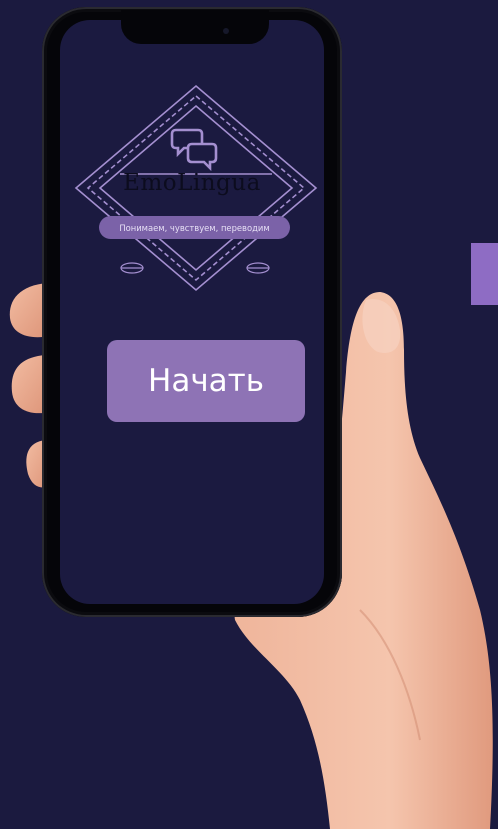 This screenshot has height=829, width=498. I want to click on camera-dot, so click(226, 31).